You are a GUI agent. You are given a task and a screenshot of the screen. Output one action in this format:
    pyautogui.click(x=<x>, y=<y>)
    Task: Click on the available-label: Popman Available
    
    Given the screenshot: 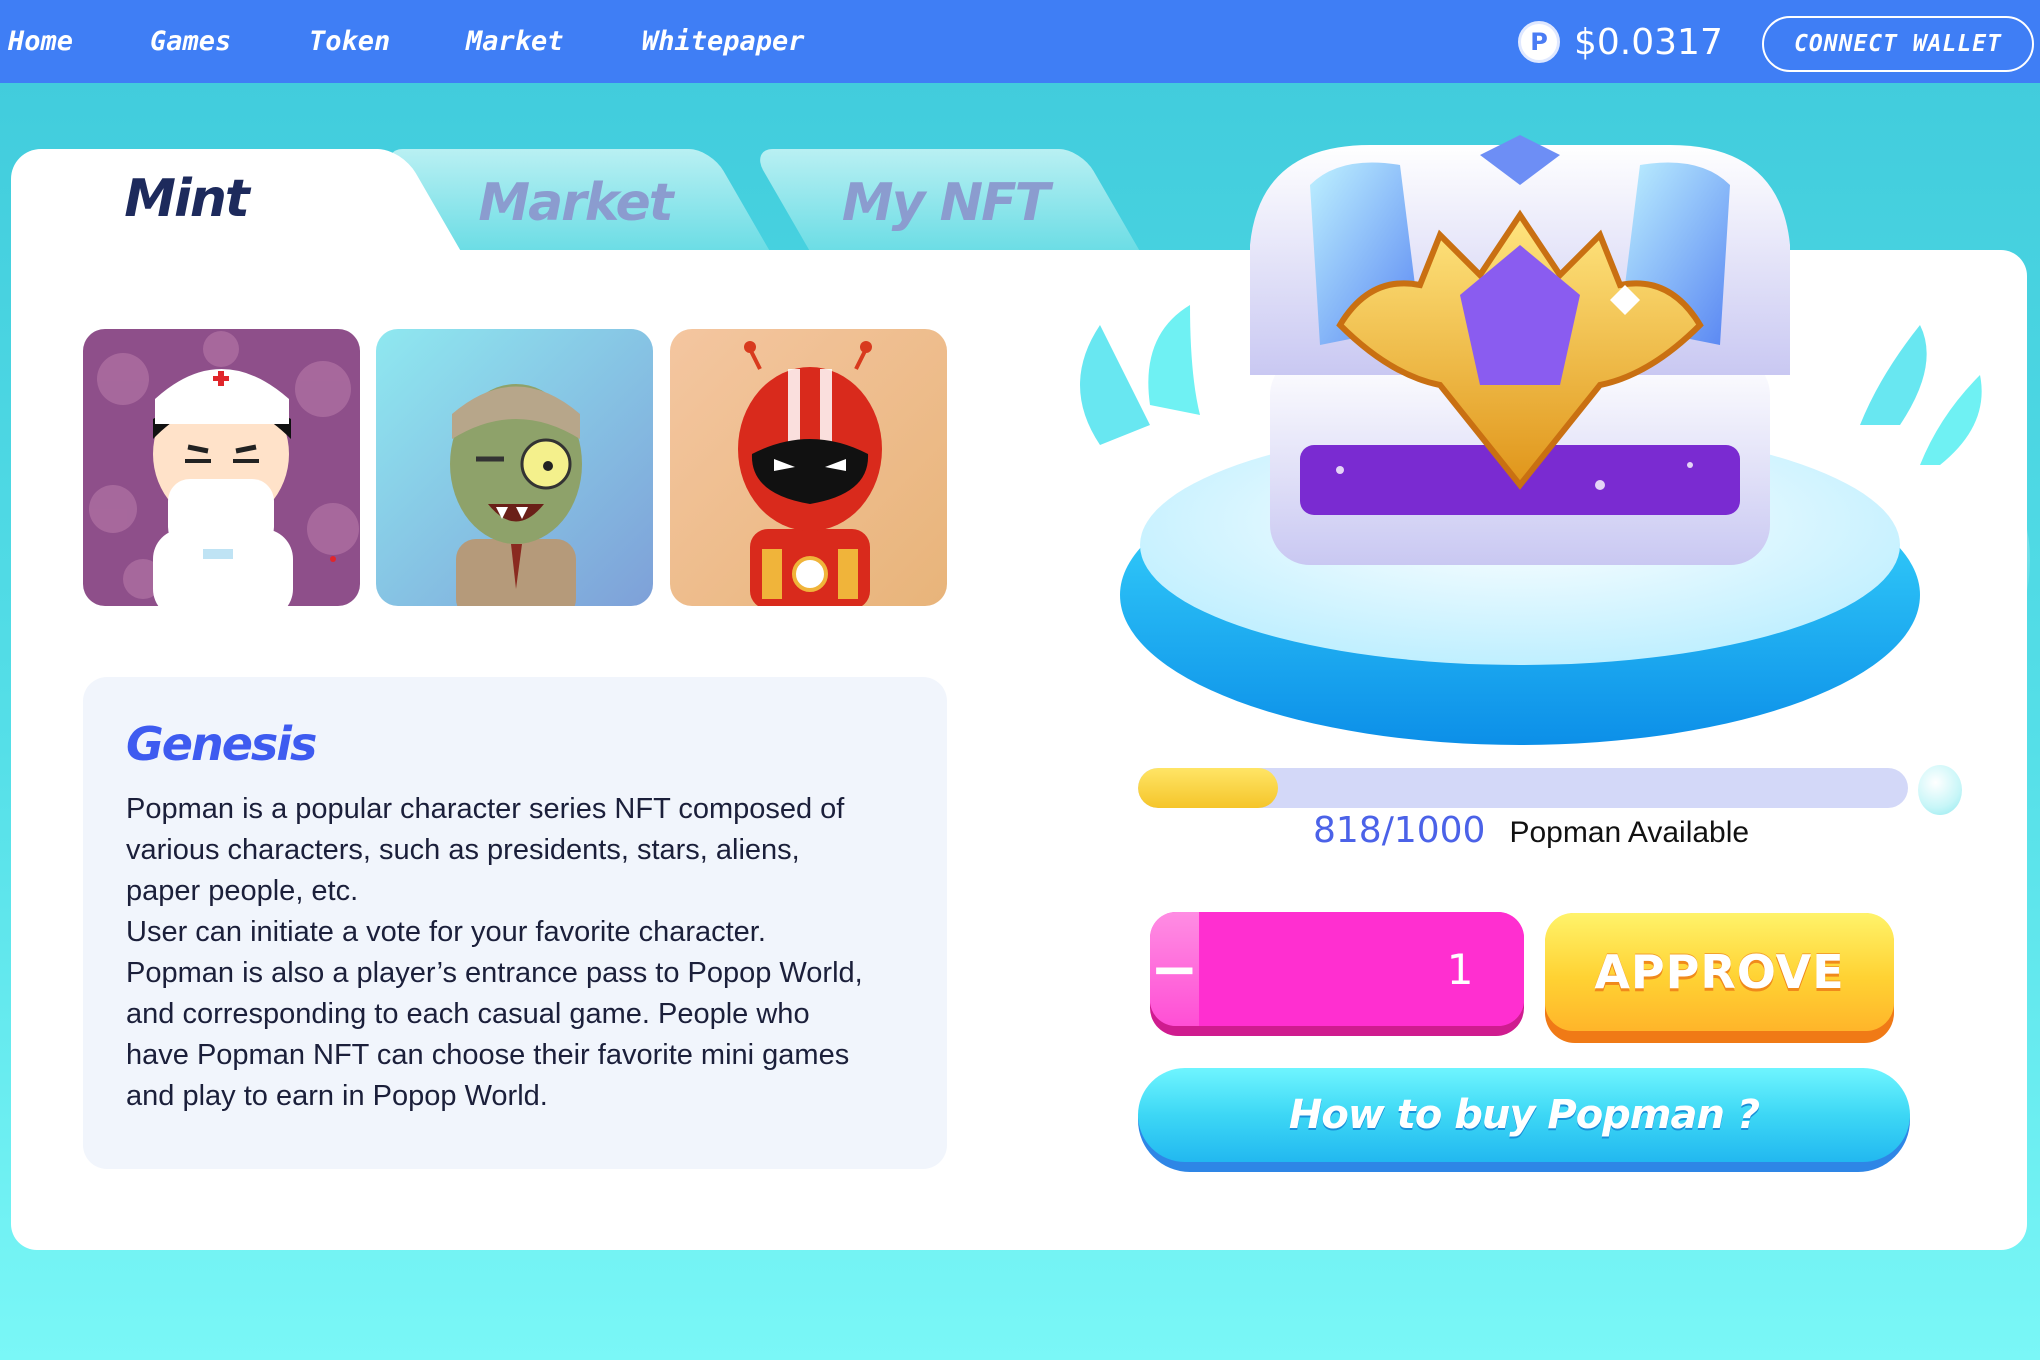 What is the action you would take?
    pyautogui.click(x=1629, y=832)
    